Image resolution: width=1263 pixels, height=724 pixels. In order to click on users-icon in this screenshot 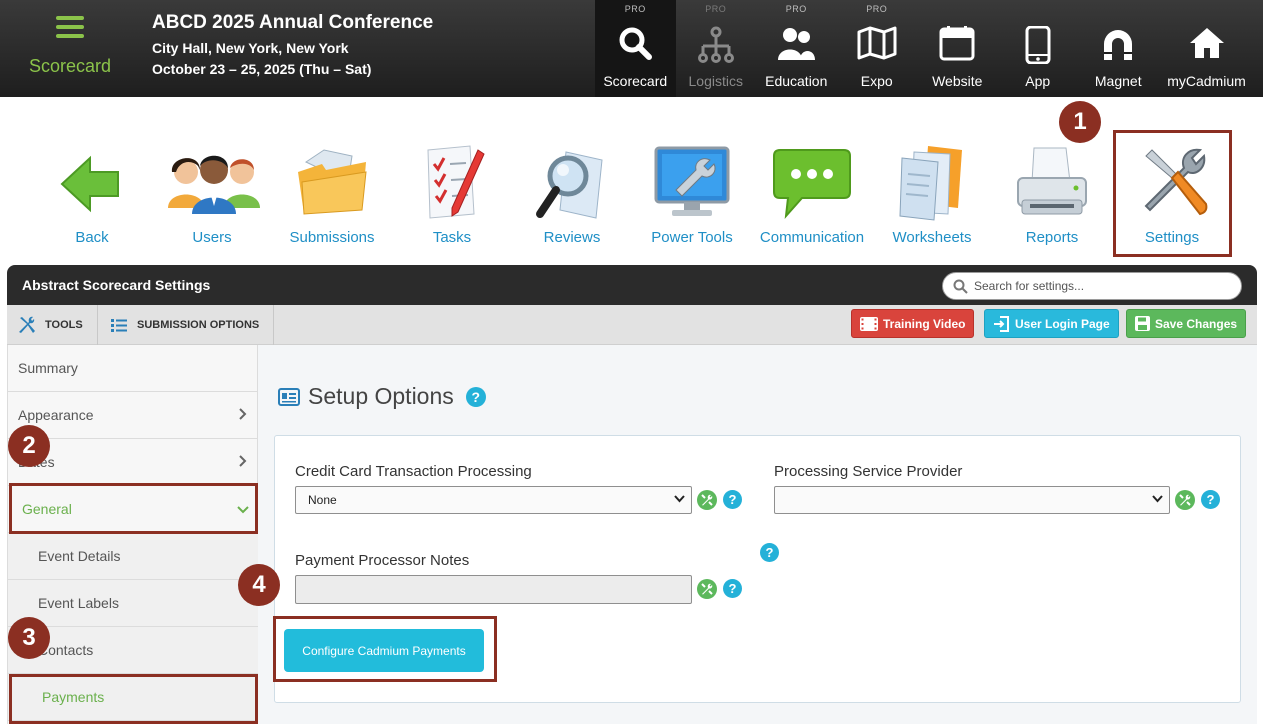, I will do `click(214, 184)`.